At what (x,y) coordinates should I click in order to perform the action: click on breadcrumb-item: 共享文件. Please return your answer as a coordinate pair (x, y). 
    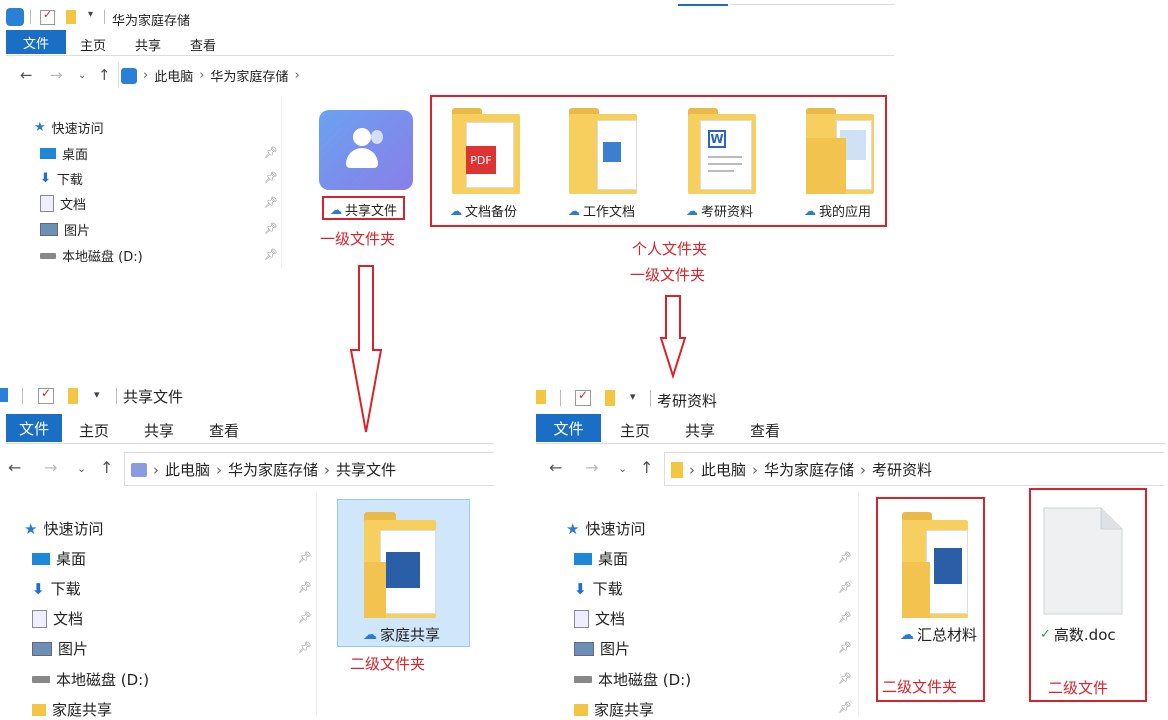
    Looking at the image, I should click on (366, 469).